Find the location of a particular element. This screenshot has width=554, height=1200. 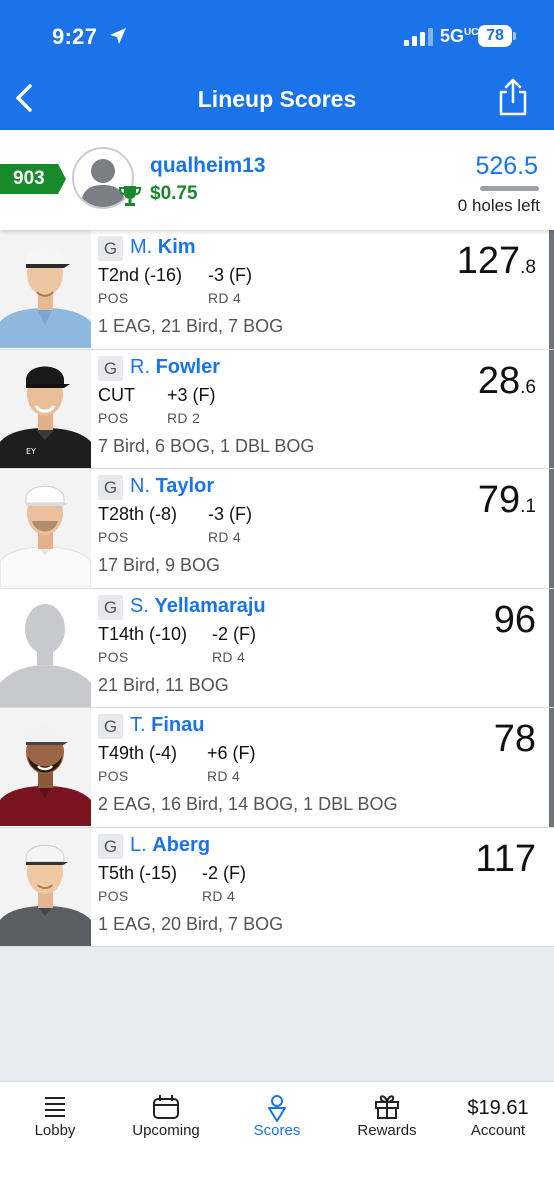

lineup-summary: 903 qualheim13 $0.75 526.5 0 holes left is located at coordinates (277, 180).